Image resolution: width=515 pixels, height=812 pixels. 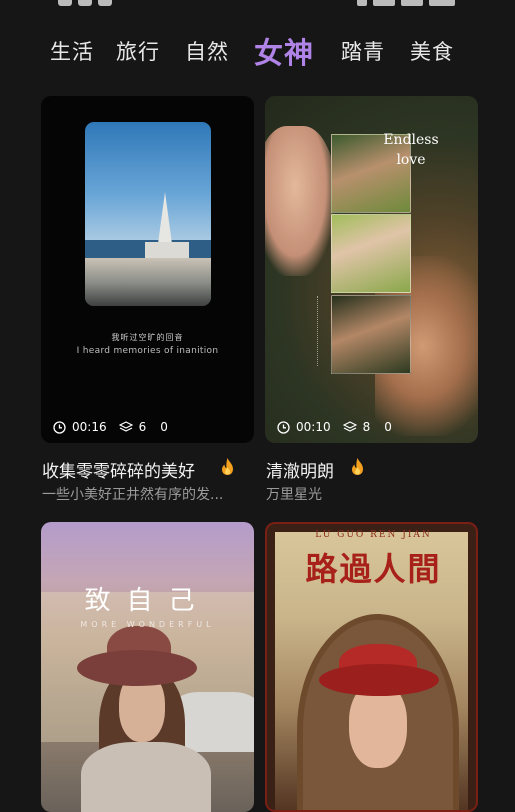 What do you see at coordinates (363, 51) in the screenshot?
I see `tab-outing: 踏青` at bounding box center [363, 51].